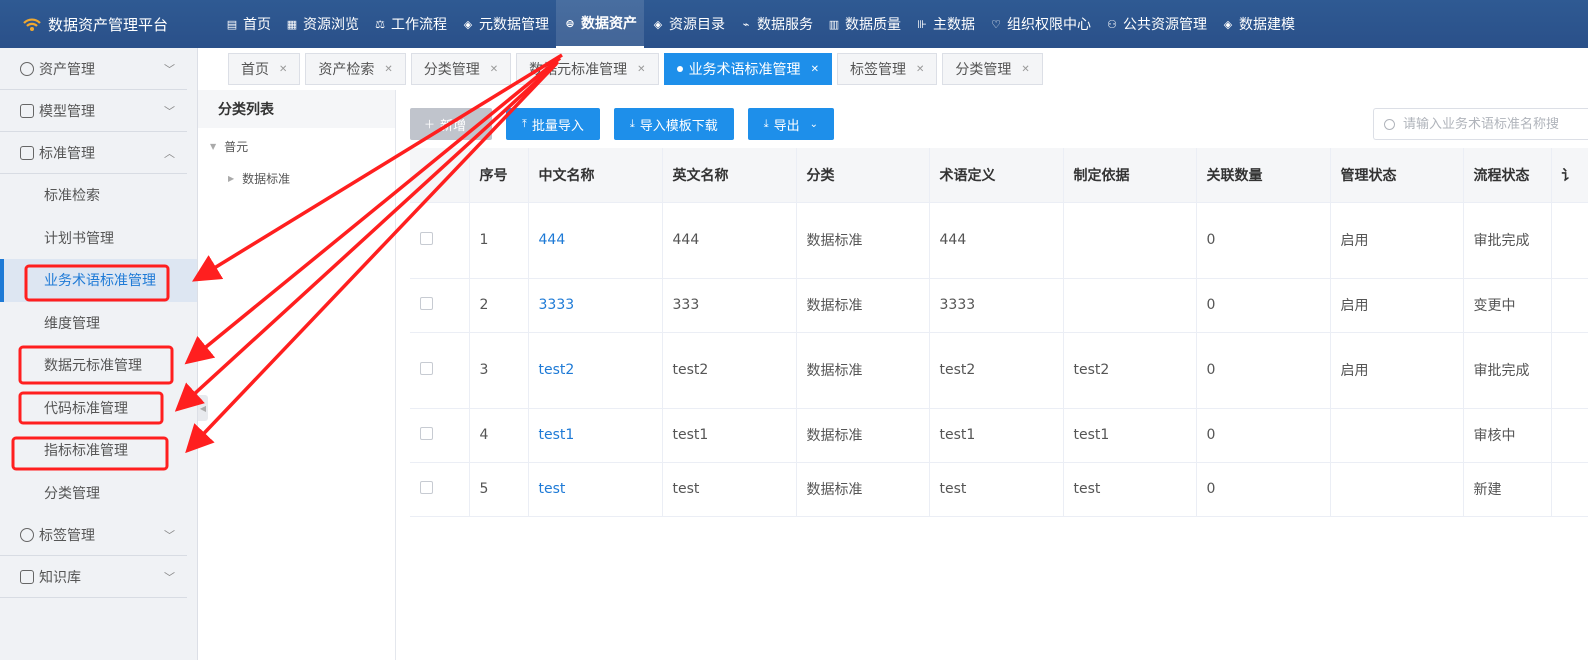  What do you see at coordinates (98, 238) in the screenshot?
I see `sidebar-item-1: 计划书管理` at bounding box center [98, 238].